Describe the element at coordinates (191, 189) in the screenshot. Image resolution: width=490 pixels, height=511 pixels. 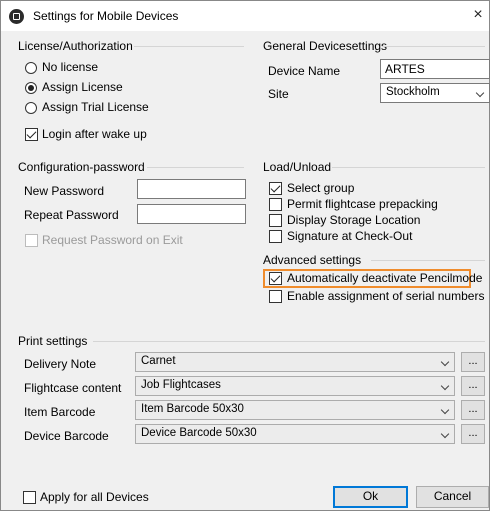
I see `new-password-field` at that location.